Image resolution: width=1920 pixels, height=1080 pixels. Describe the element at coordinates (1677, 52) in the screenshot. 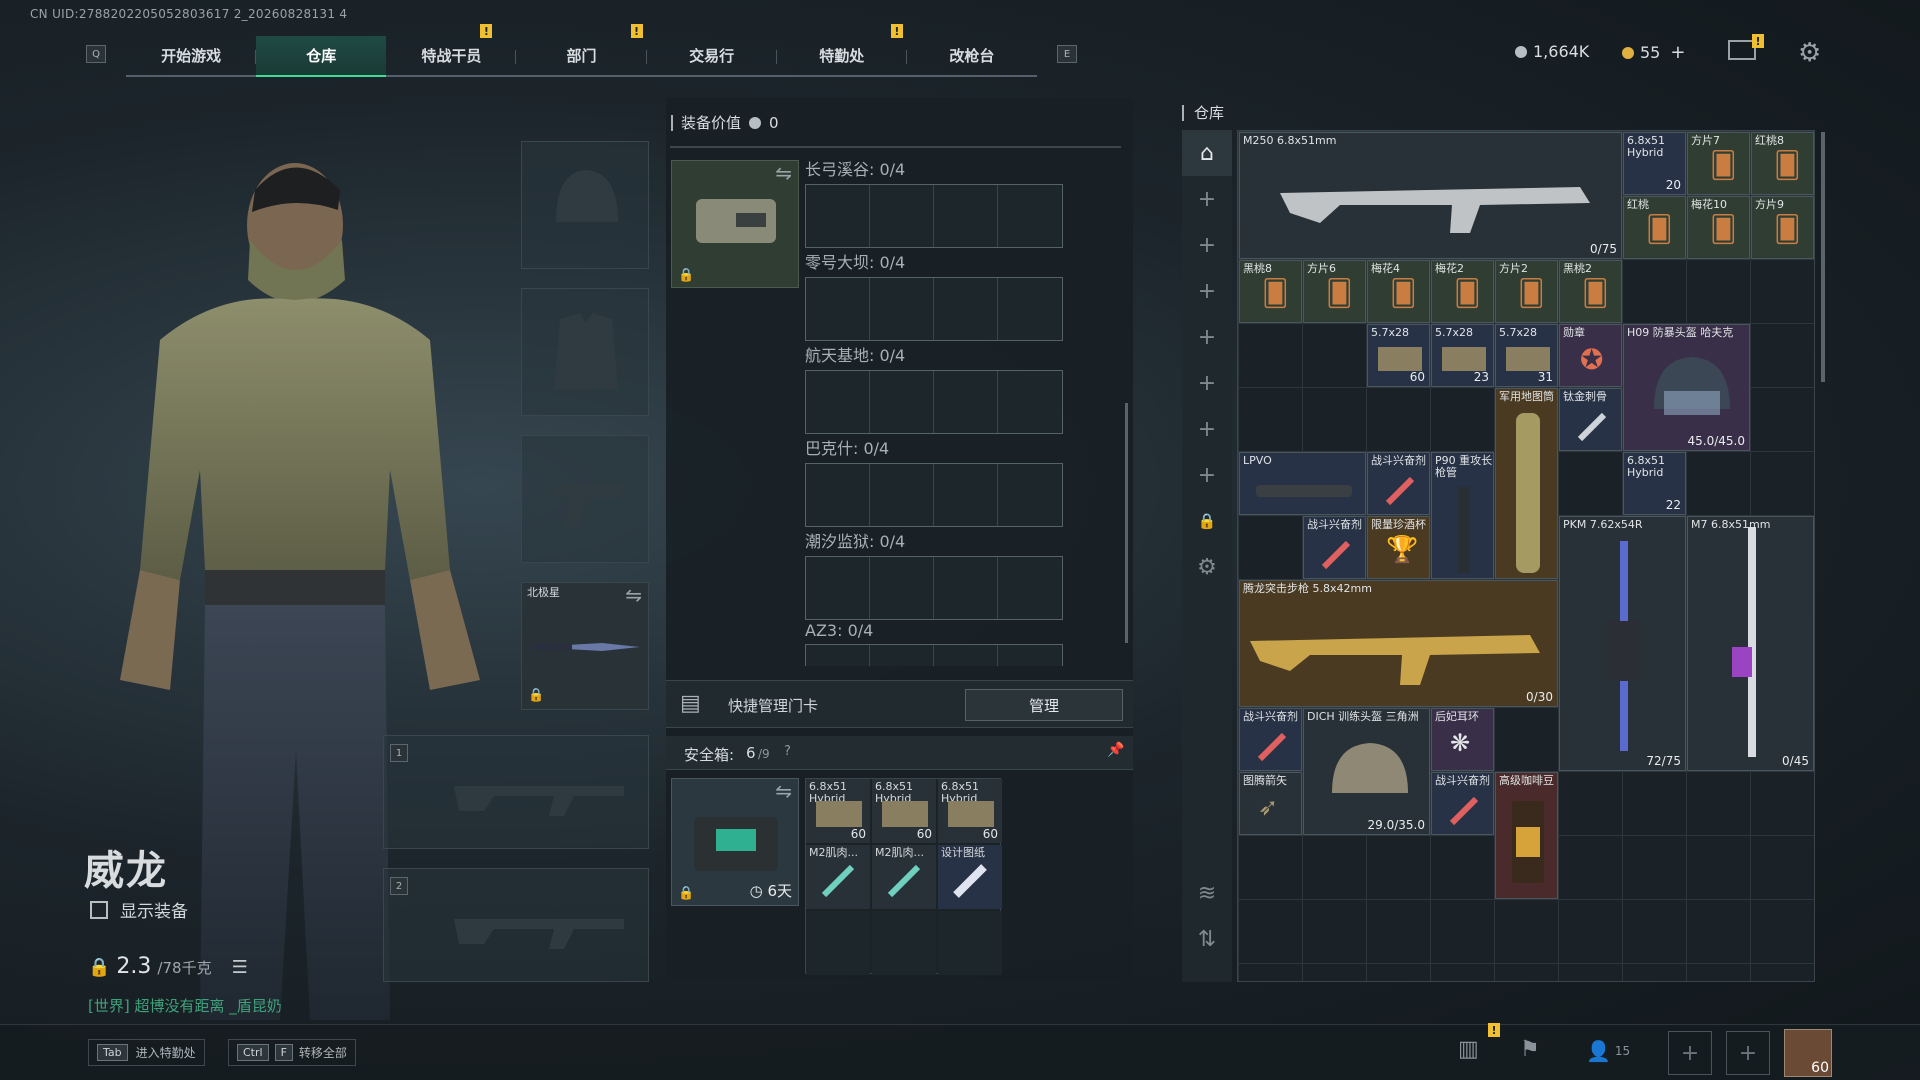

I see `add-gold-button: +` at that location.